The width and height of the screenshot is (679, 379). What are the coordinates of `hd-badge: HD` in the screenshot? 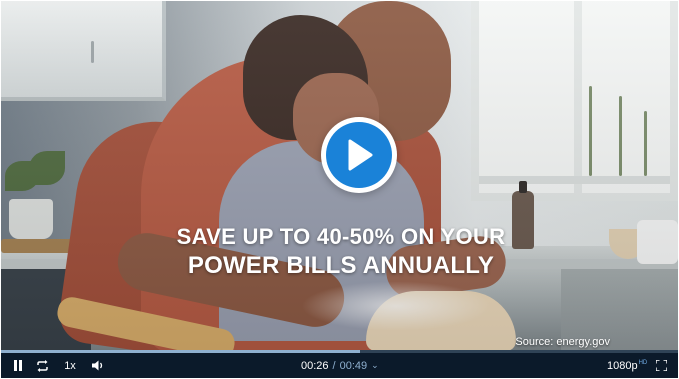 It's located at (643, 362).